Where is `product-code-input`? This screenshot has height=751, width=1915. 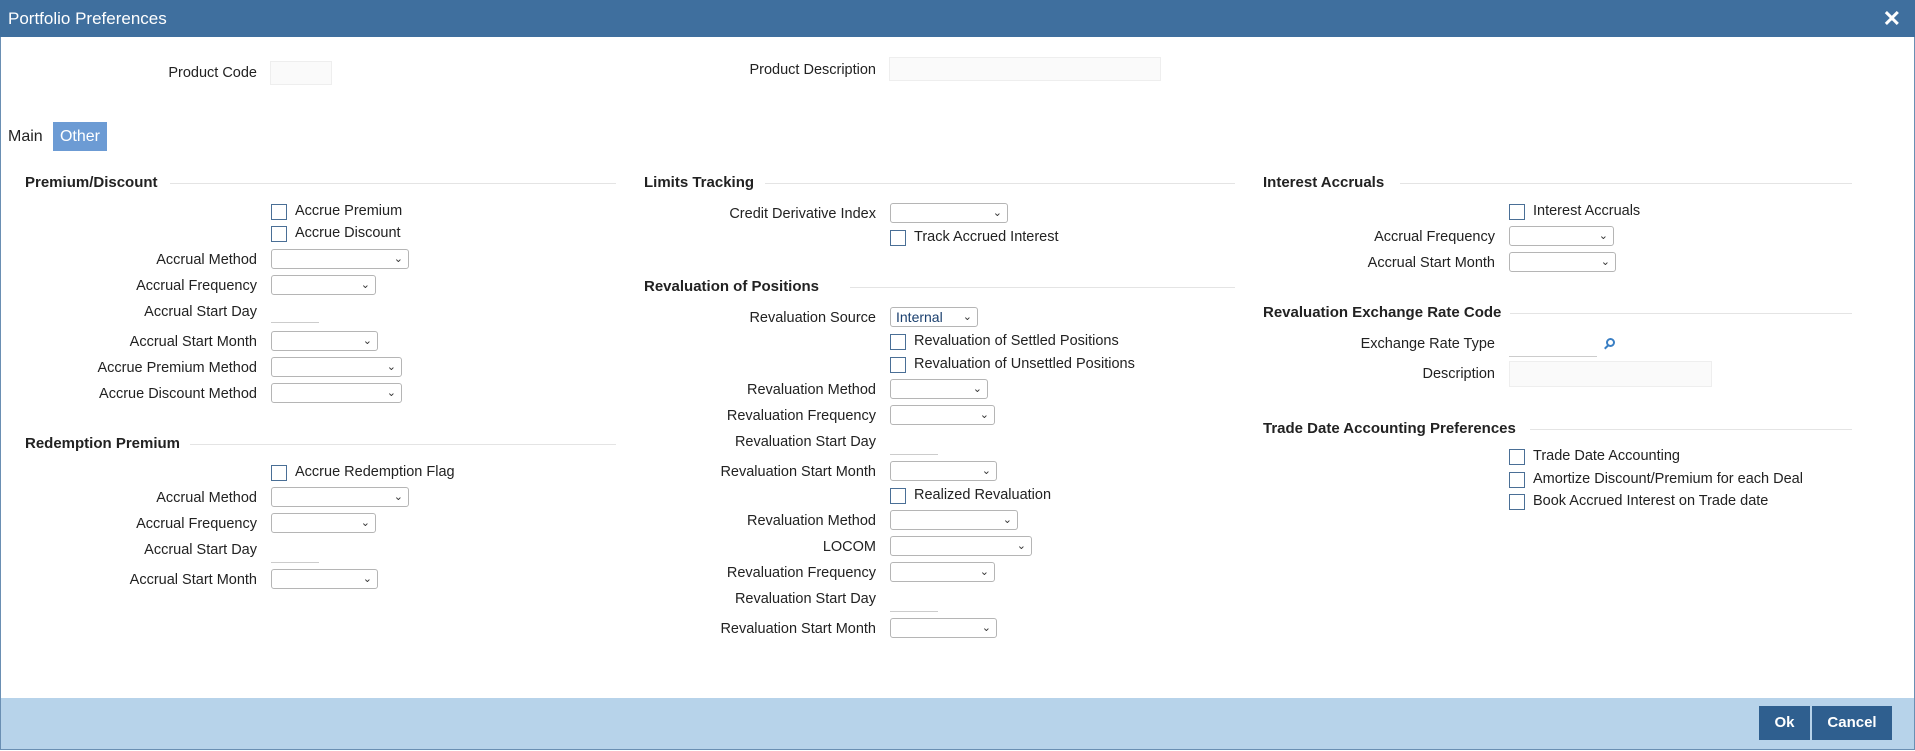
product-code-input is located at coordinates (301, 73).